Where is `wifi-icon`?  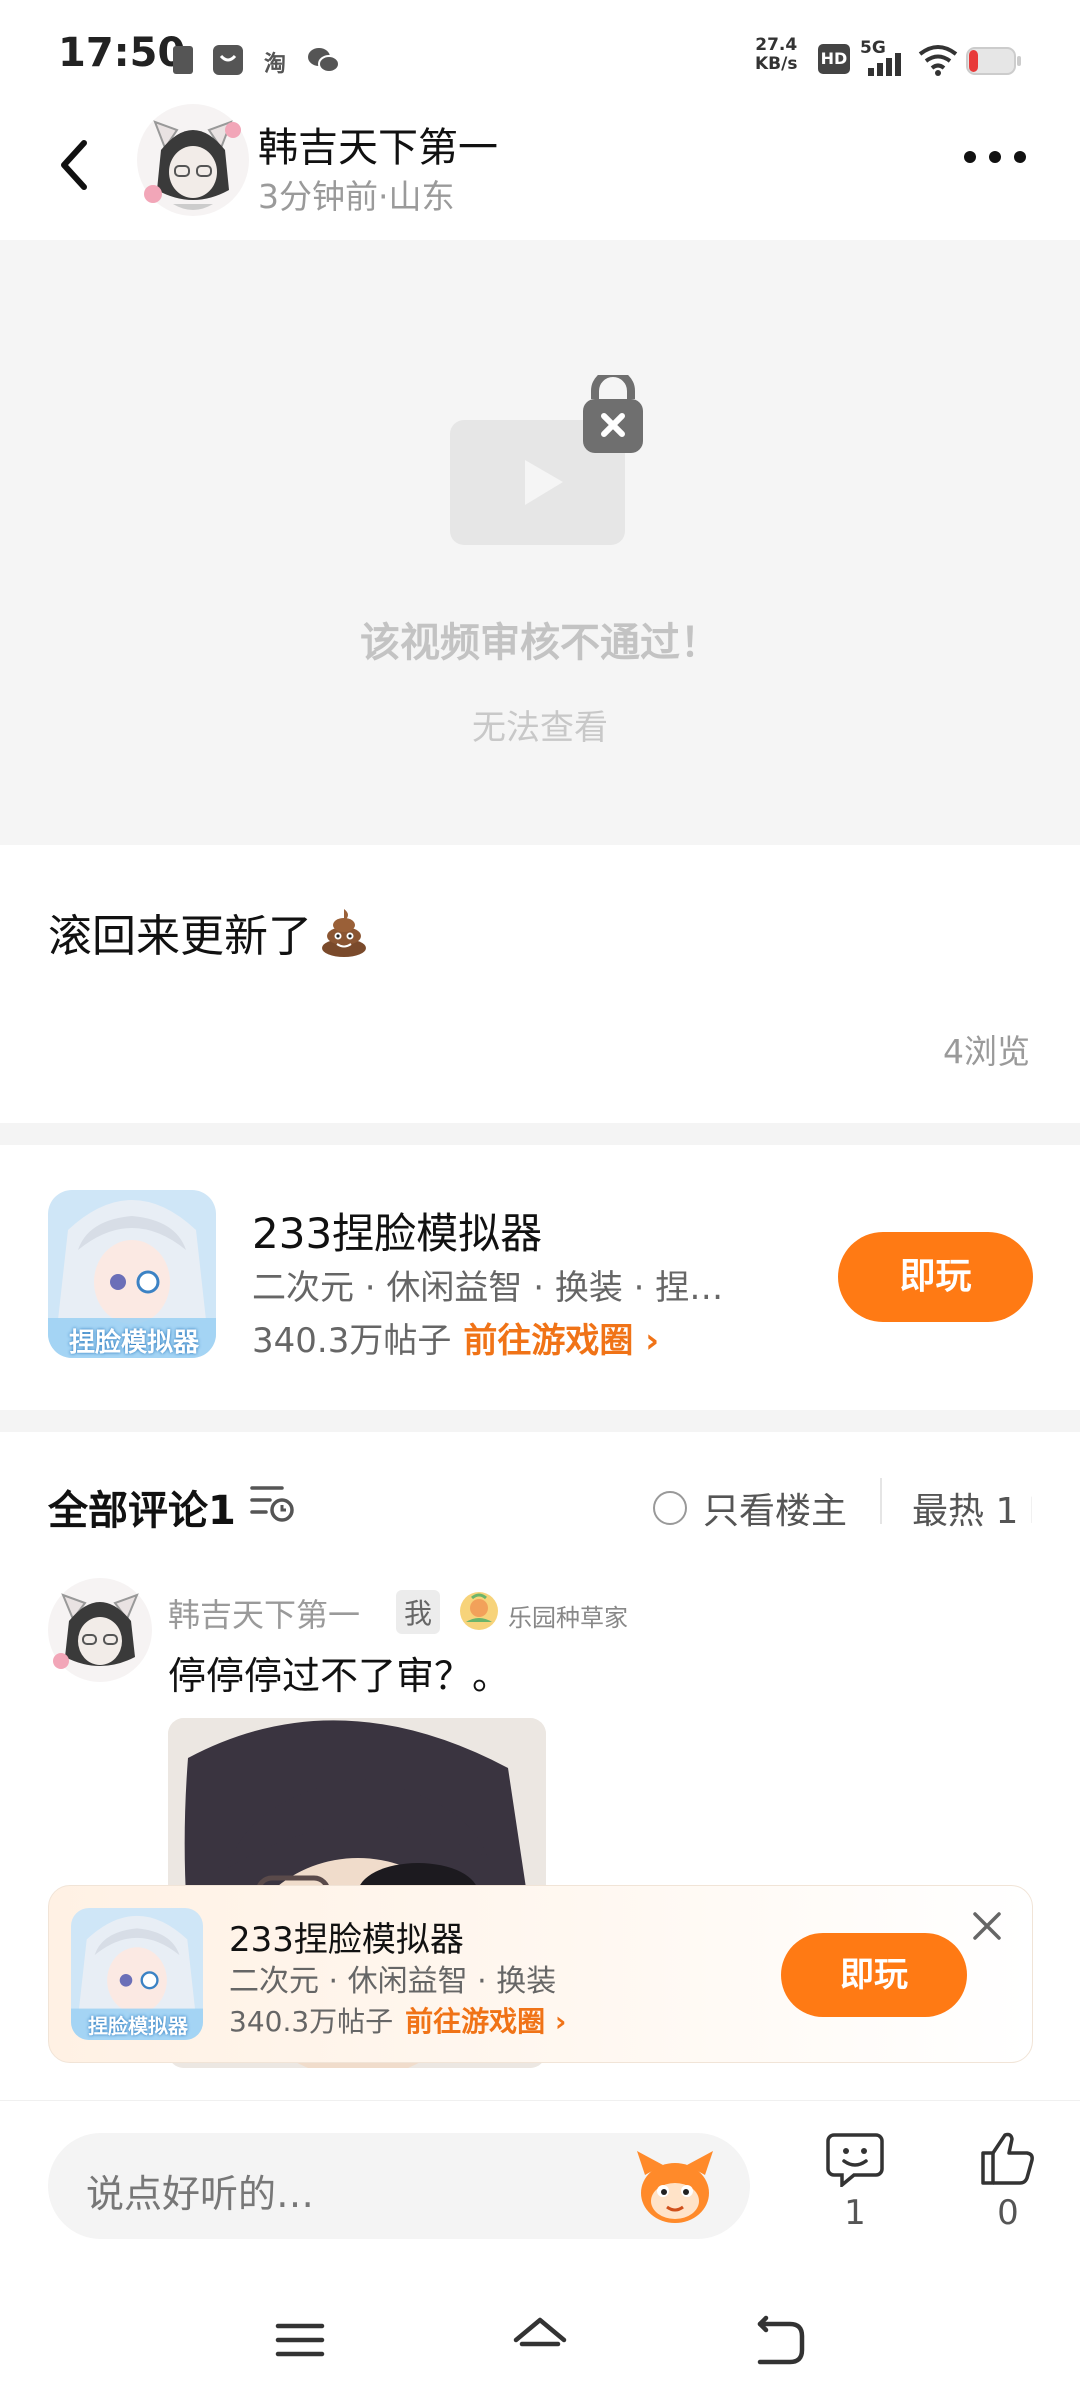
wifi-icon is located at coordinates (938, 60).